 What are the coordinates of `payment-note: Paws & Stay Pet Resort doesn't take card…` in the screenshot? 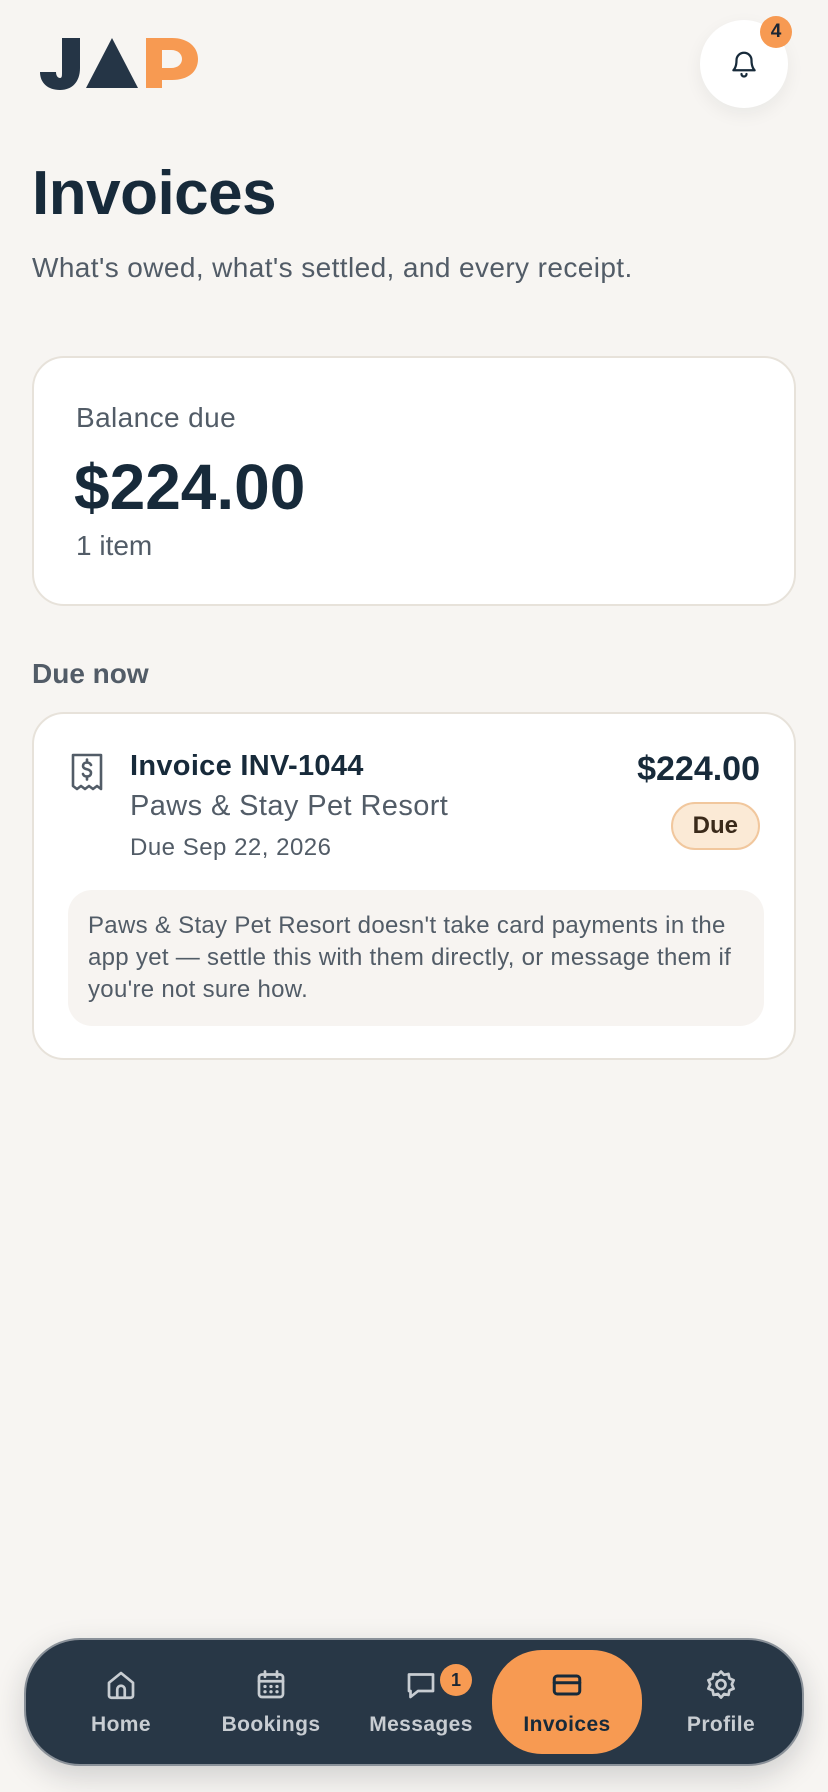 It's located at (416, 958).